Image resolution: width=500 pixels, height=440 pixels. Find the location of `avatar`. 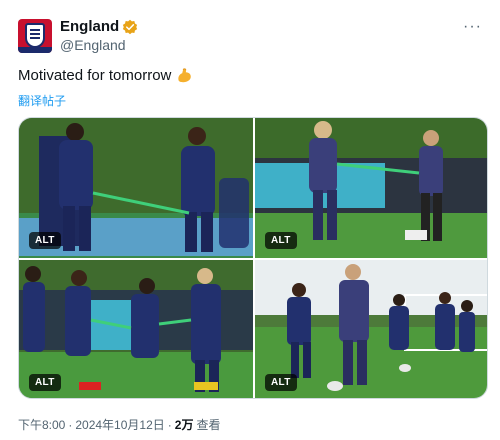

avatar is located at coordinates (35, 36).